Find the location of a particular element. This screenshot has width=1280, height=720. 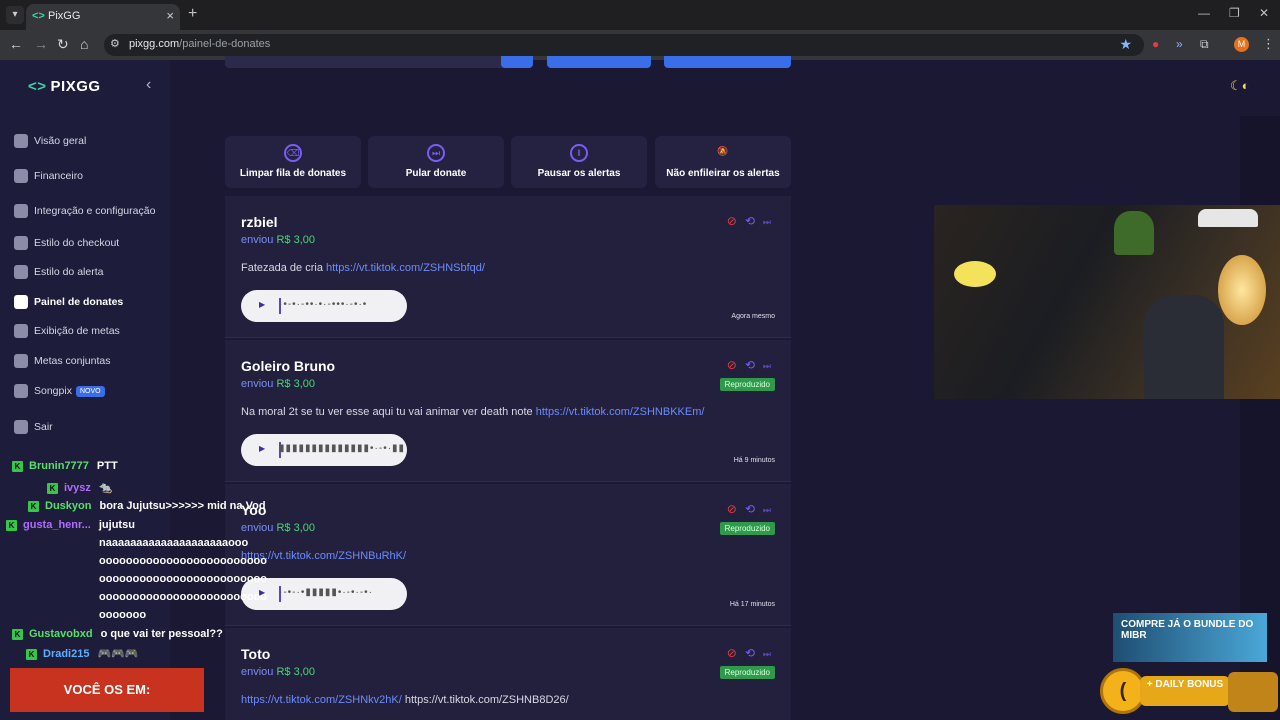

sidebar-item-estilo-alerta: Estilo do alerta is located at coordinates (89, 276).